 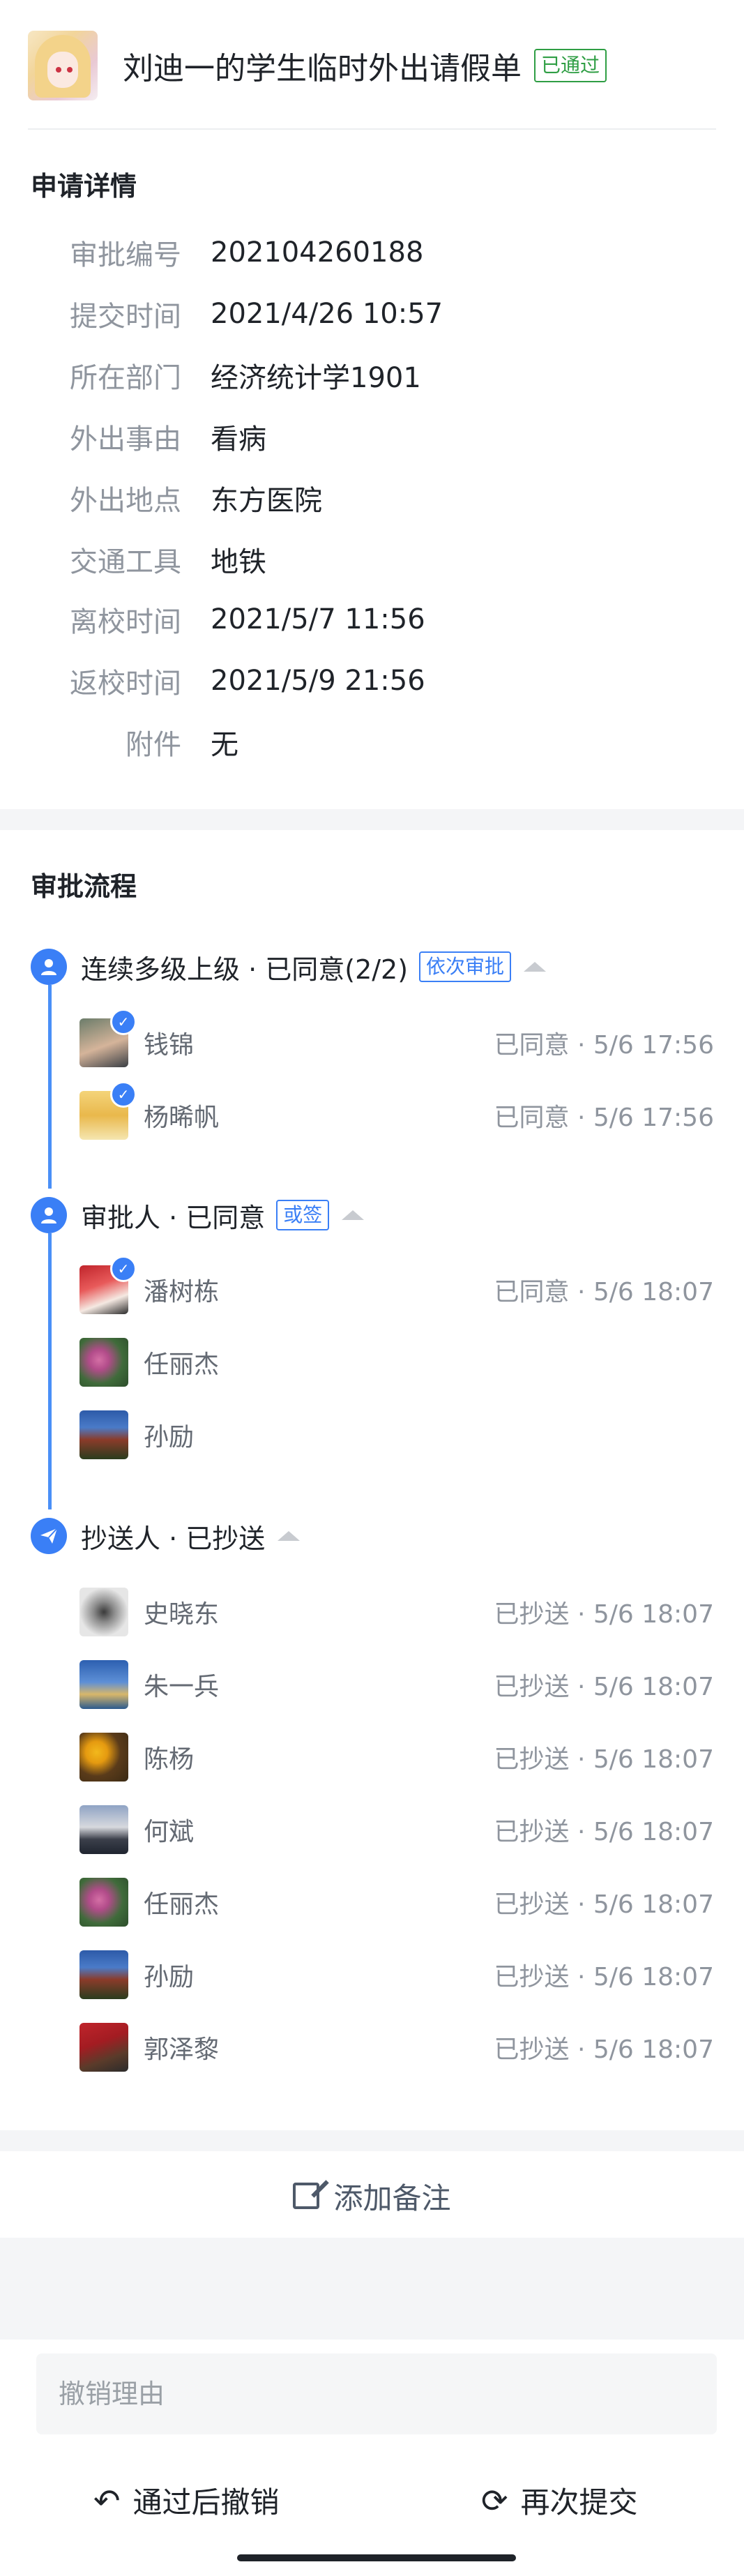 What do you see at coordinates (169, 1045) in the screenshot?
I see `person-name: 钱锦` at bounding box center [169, 1045].